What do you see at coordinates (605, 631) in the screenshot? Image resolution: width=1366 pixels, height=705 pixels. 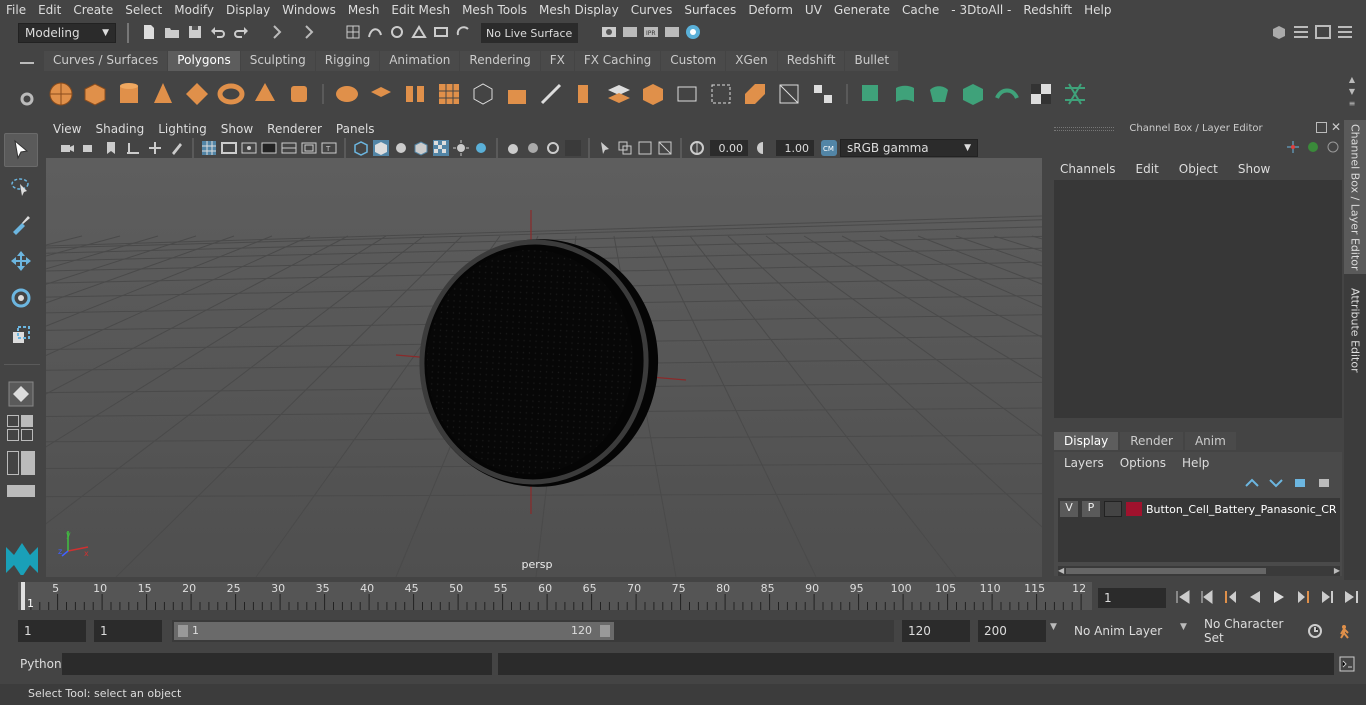 I see `range-end-grip` at bounding box center [605, 631].